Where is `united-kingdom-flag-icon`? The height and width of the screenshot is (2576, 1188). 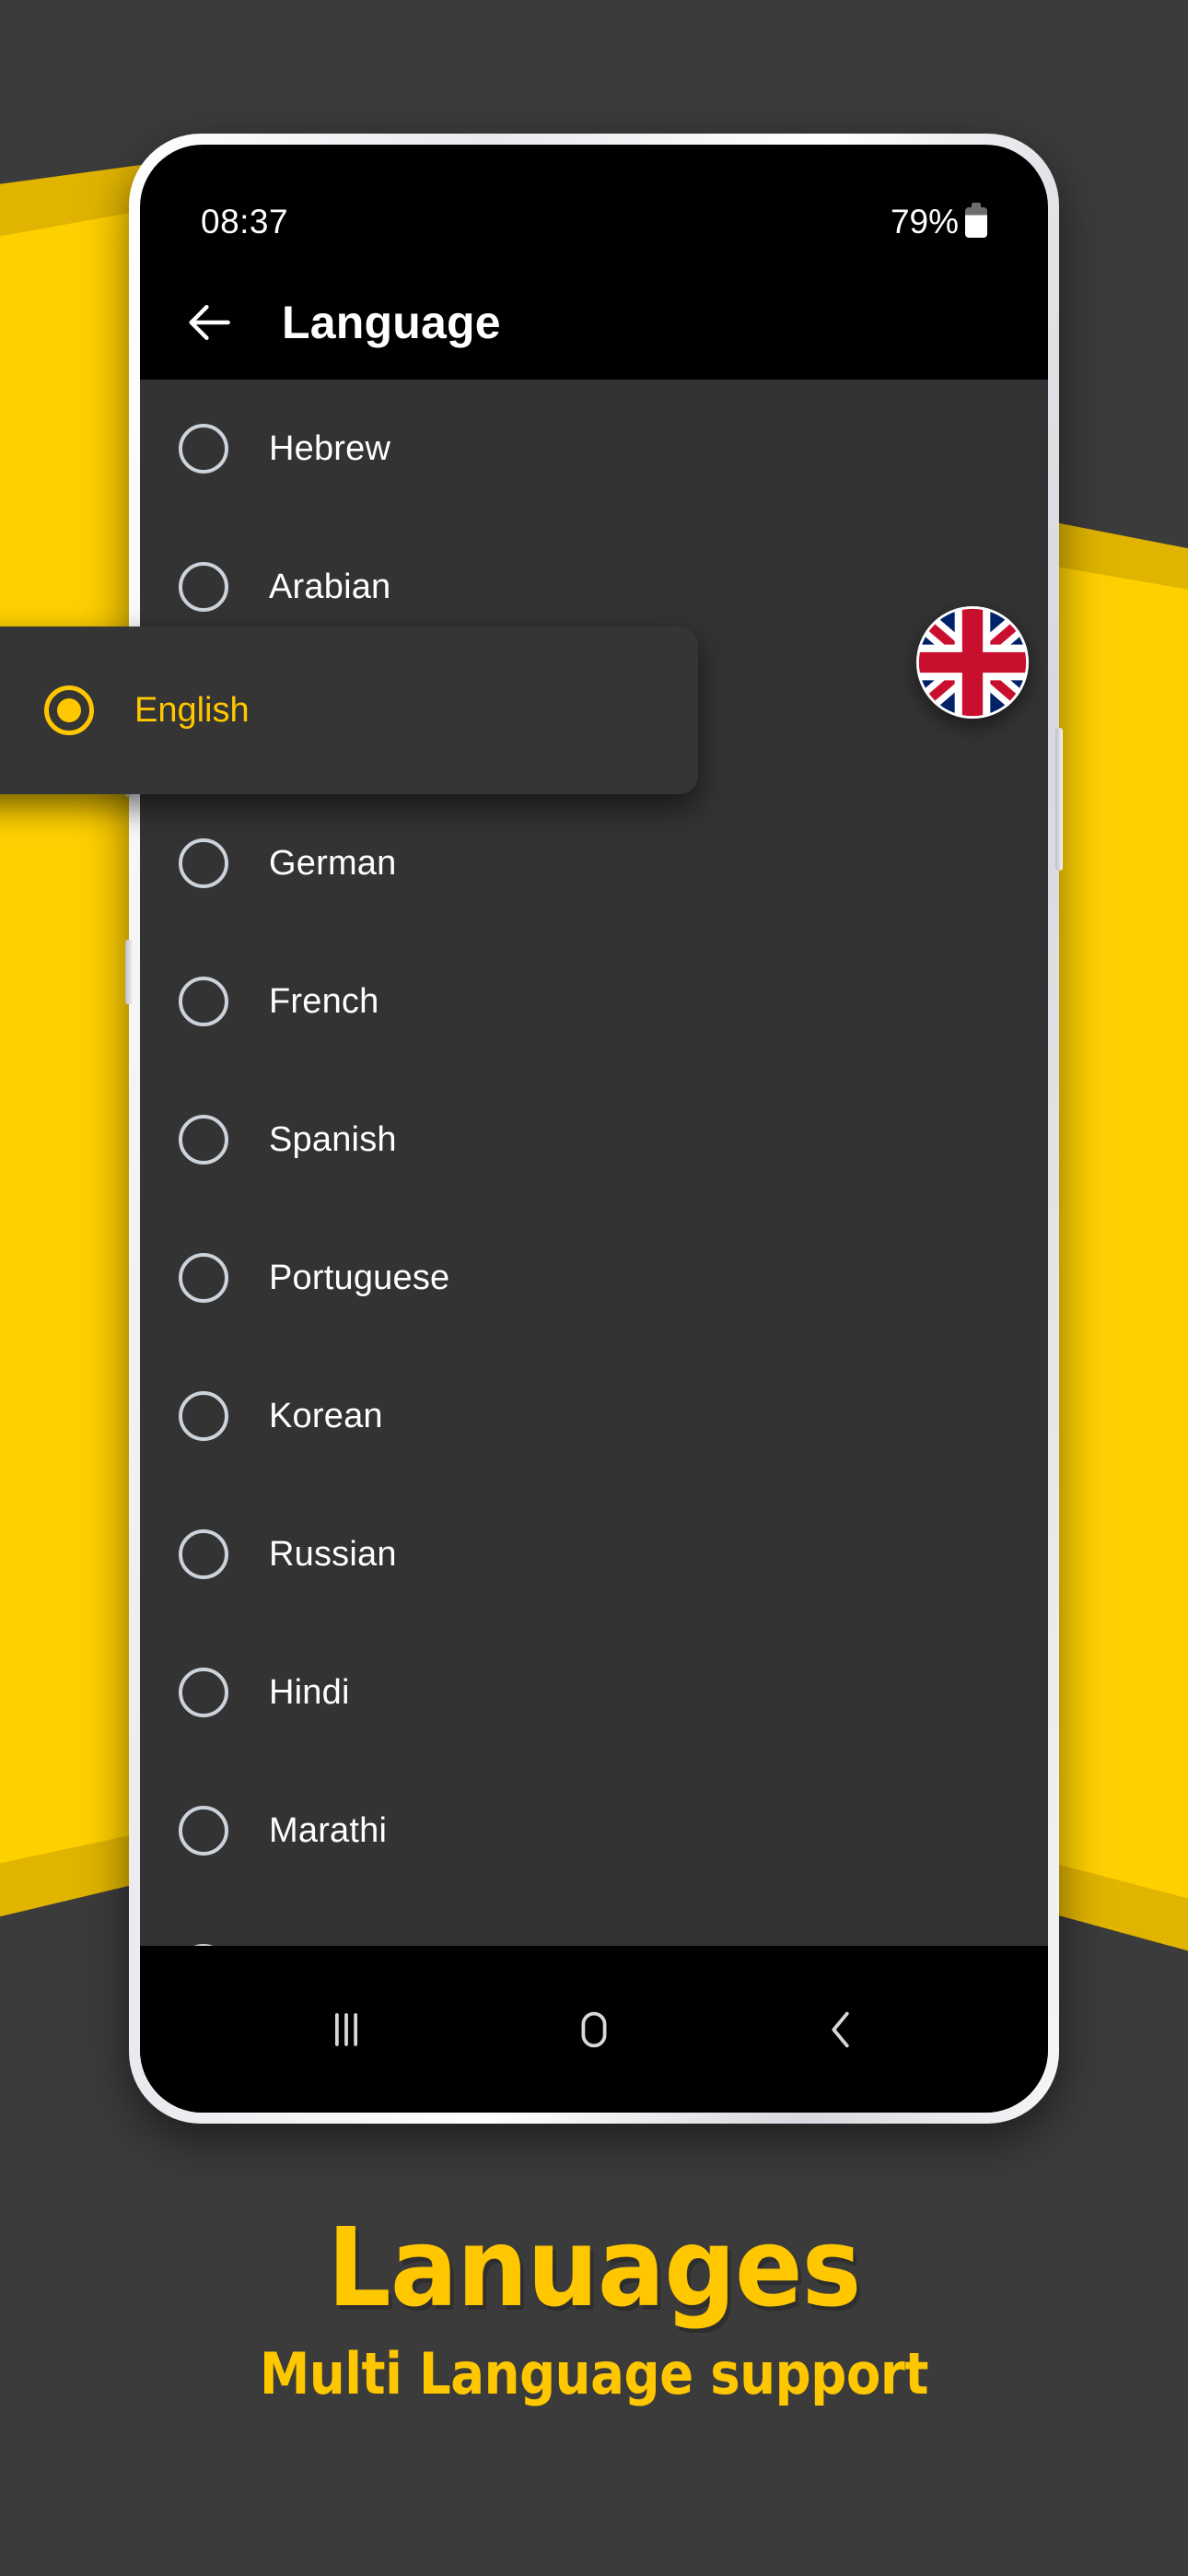
united-kingdom-flag-icon is located at coordinates (973, 662).